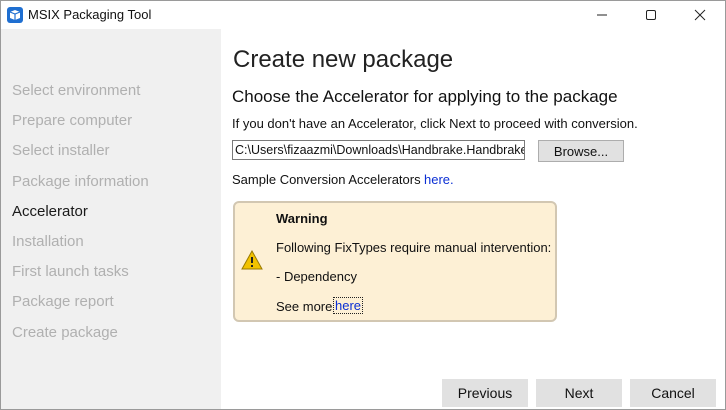  What do you see at coordinates (90, 14) in the screenshot?
I see `window-title: MSIX Packaging Tool` at bounding box center [90, 14].